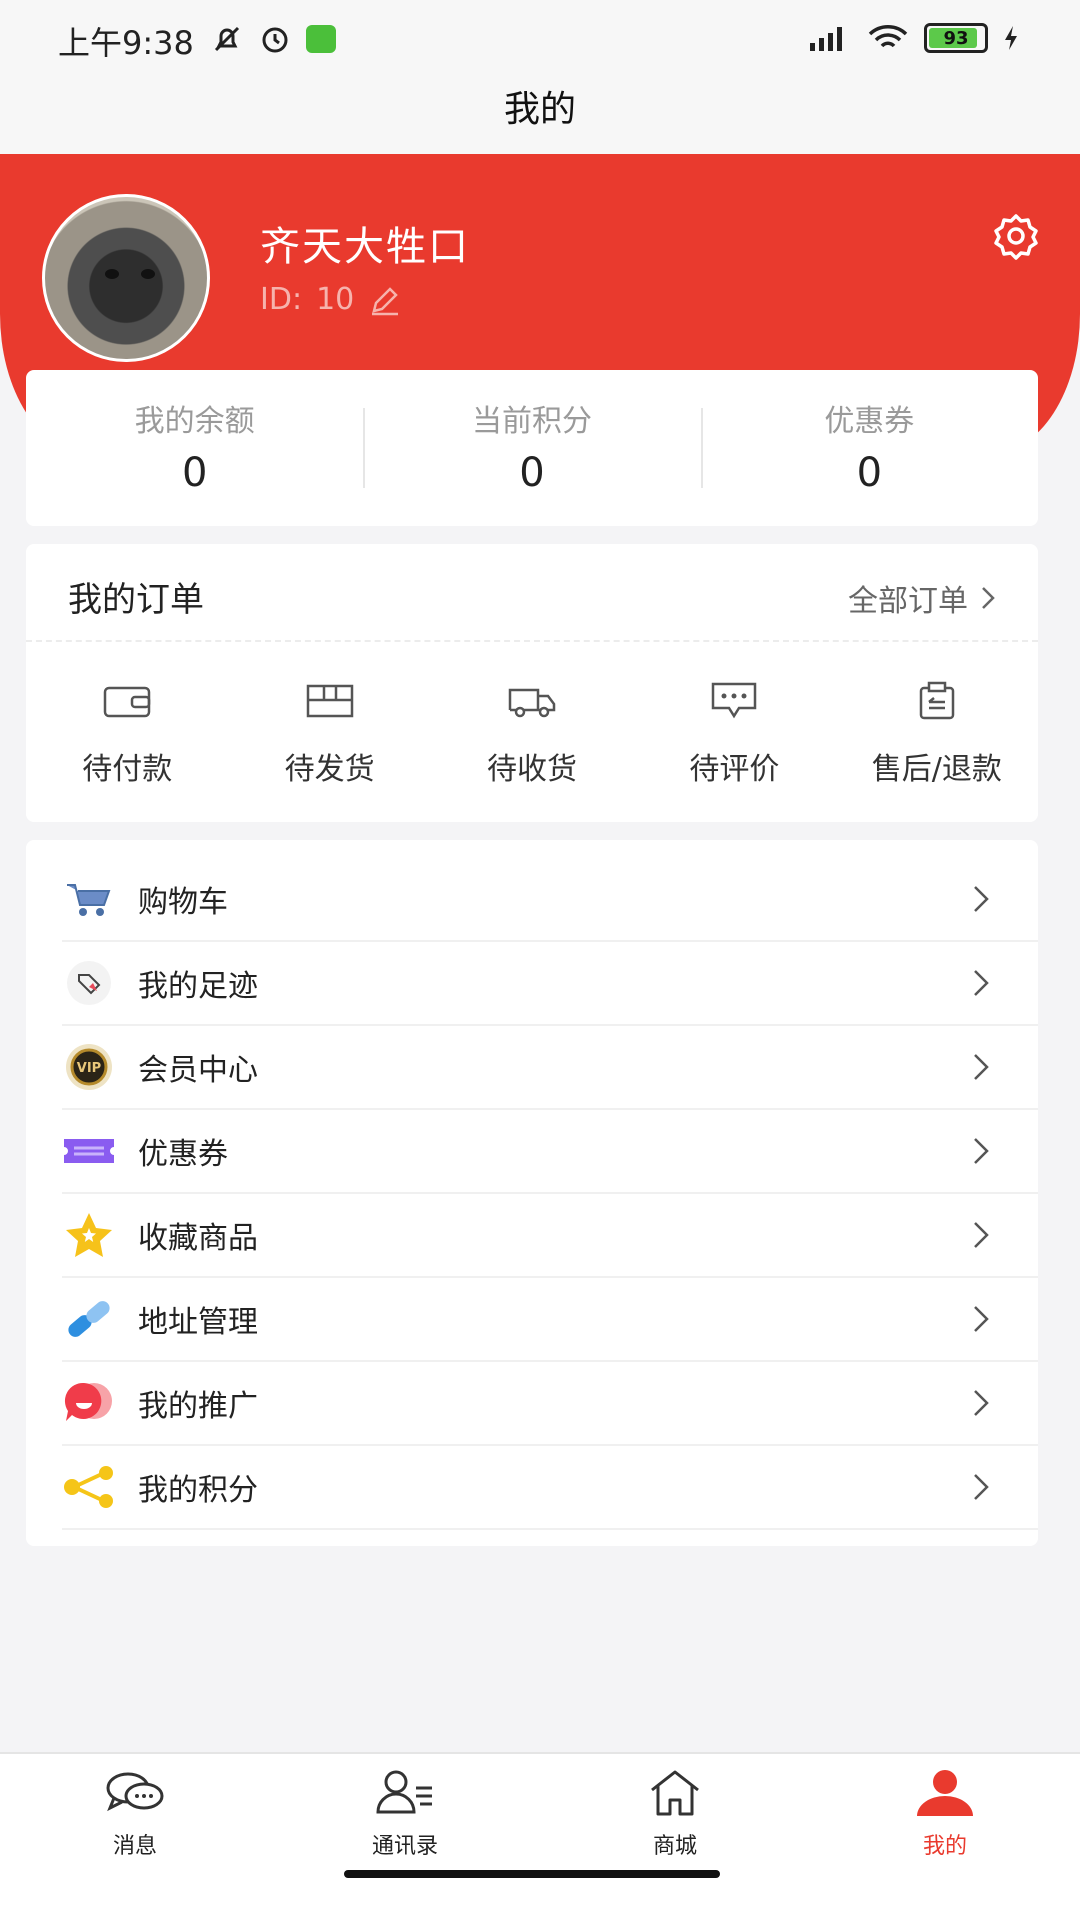 The width and height of the screenshot is (1080, 1920). I want to click on stats-card: 我的余额 0 当前积分 0 优惠券 0, so click(532, 448).